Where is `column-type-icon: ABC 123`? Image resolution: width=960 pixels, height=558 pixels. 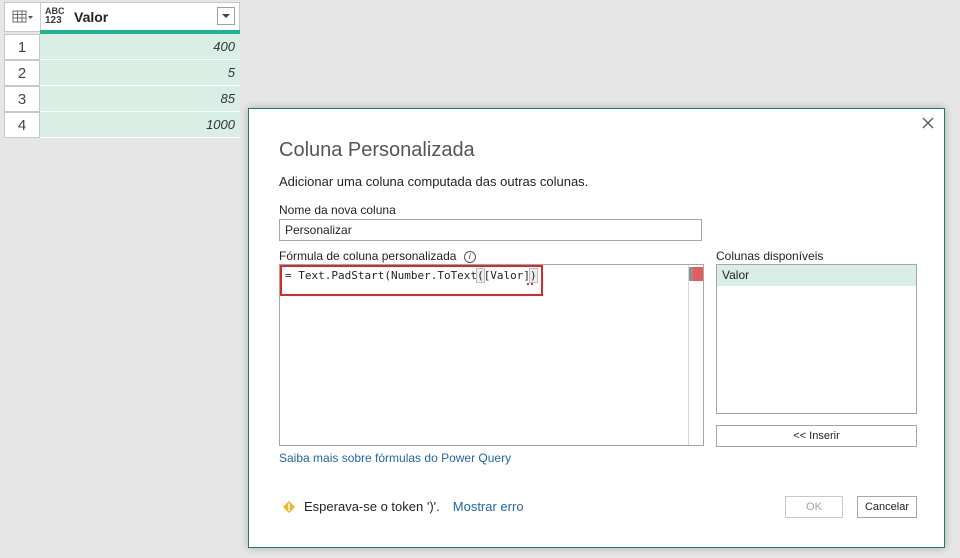
column-type-icon: ABC 123 is located at coordinates (57, 16).